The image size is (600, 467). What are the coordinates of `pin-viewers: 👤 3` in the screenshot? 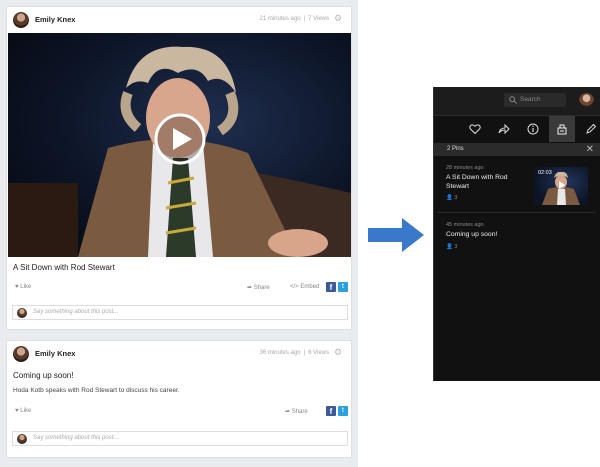 It's located at (523, 247).